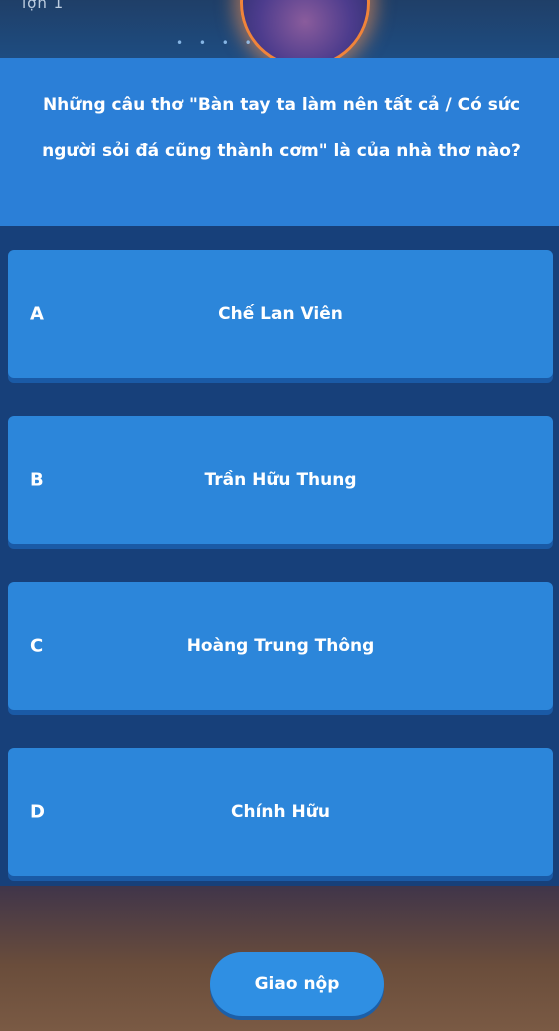  I want to click on option-d-text: Chính Hữu, so click(280, 812).